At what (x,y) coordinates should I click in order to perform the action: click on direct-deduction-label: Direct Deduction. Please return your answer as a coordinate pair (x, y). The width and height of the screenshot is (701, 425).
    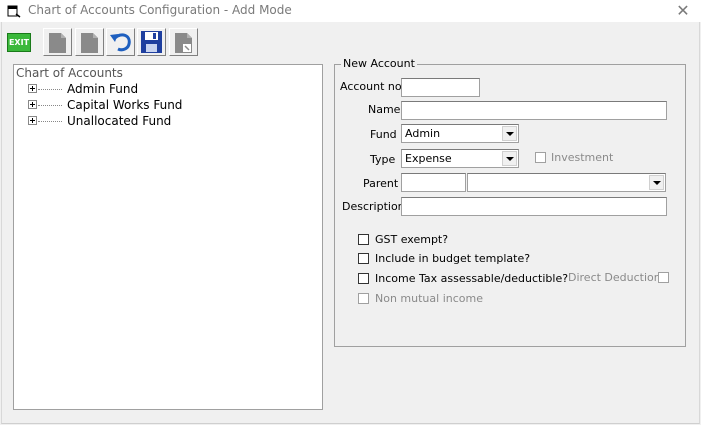
    Looking at the image, I should click on (614, 277).